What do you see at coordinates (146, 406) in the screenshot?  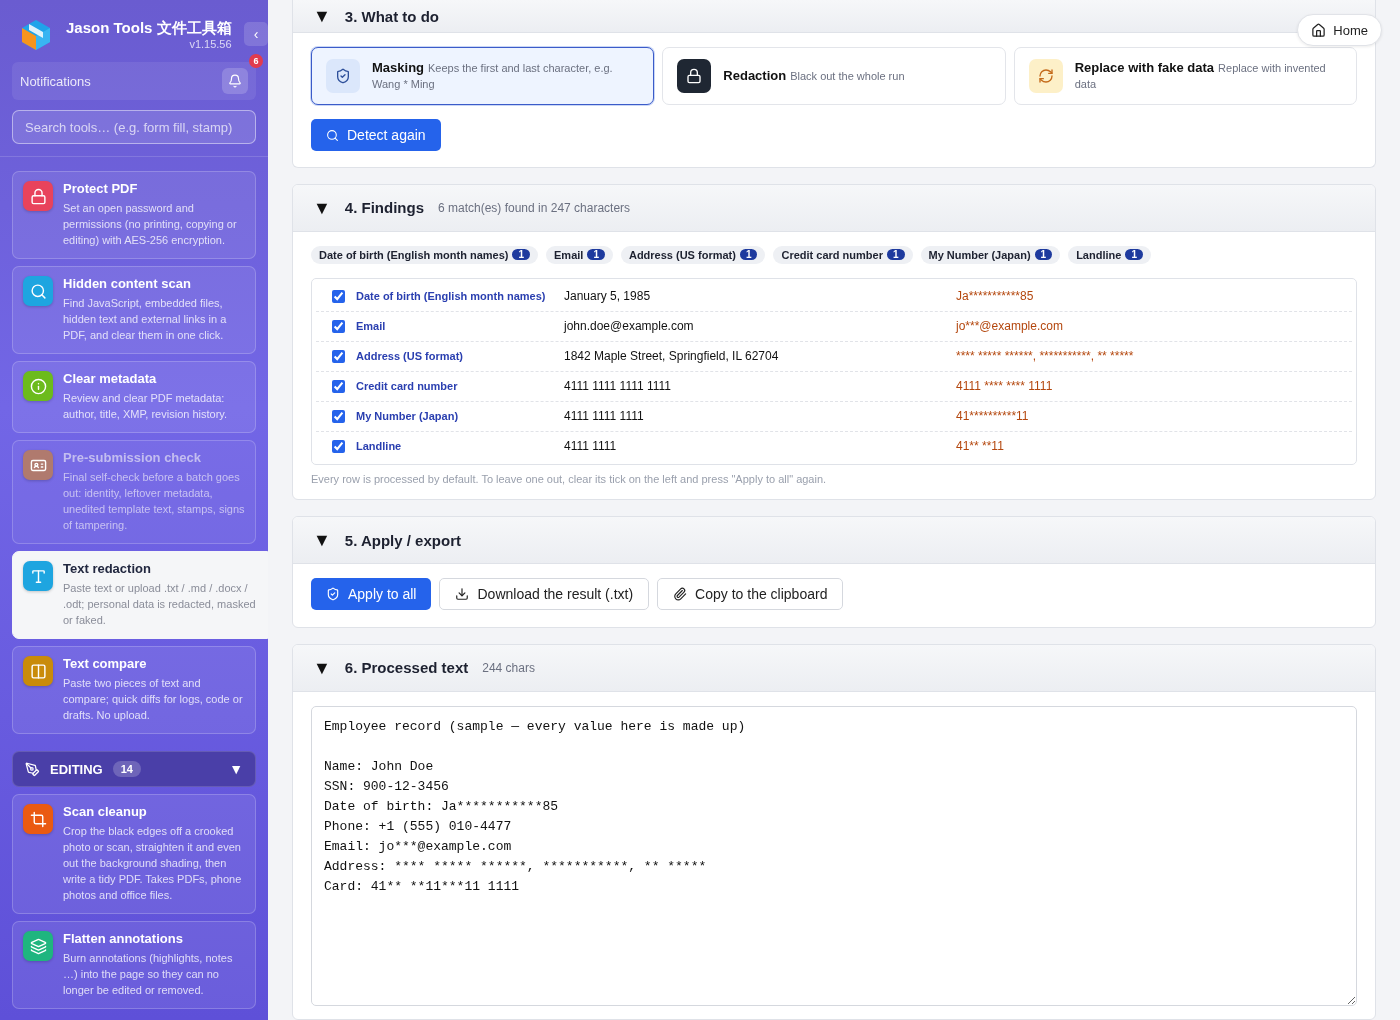 I see `tool-description: Review and clear PDF metadata: author, title, XMP, revision history.` at bounding box center [146, 406].